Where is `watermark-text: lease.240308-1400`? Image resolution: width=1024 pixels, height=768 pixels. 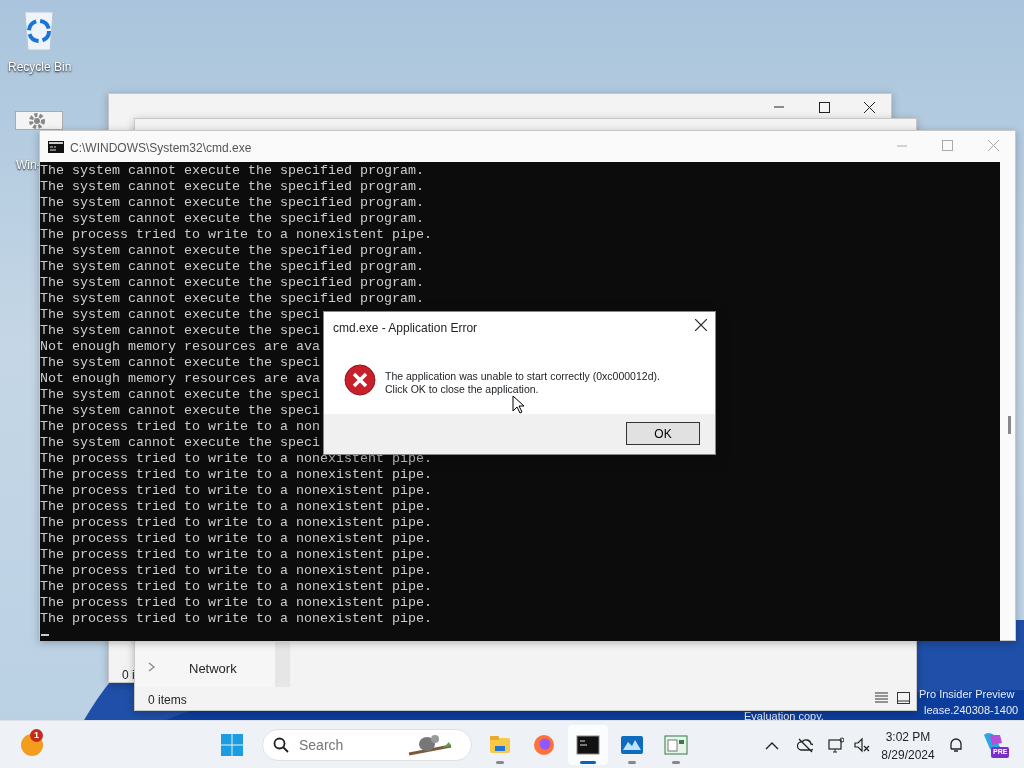
watermark-text: lease.240308-1400 is located at coordinates (971, 710).